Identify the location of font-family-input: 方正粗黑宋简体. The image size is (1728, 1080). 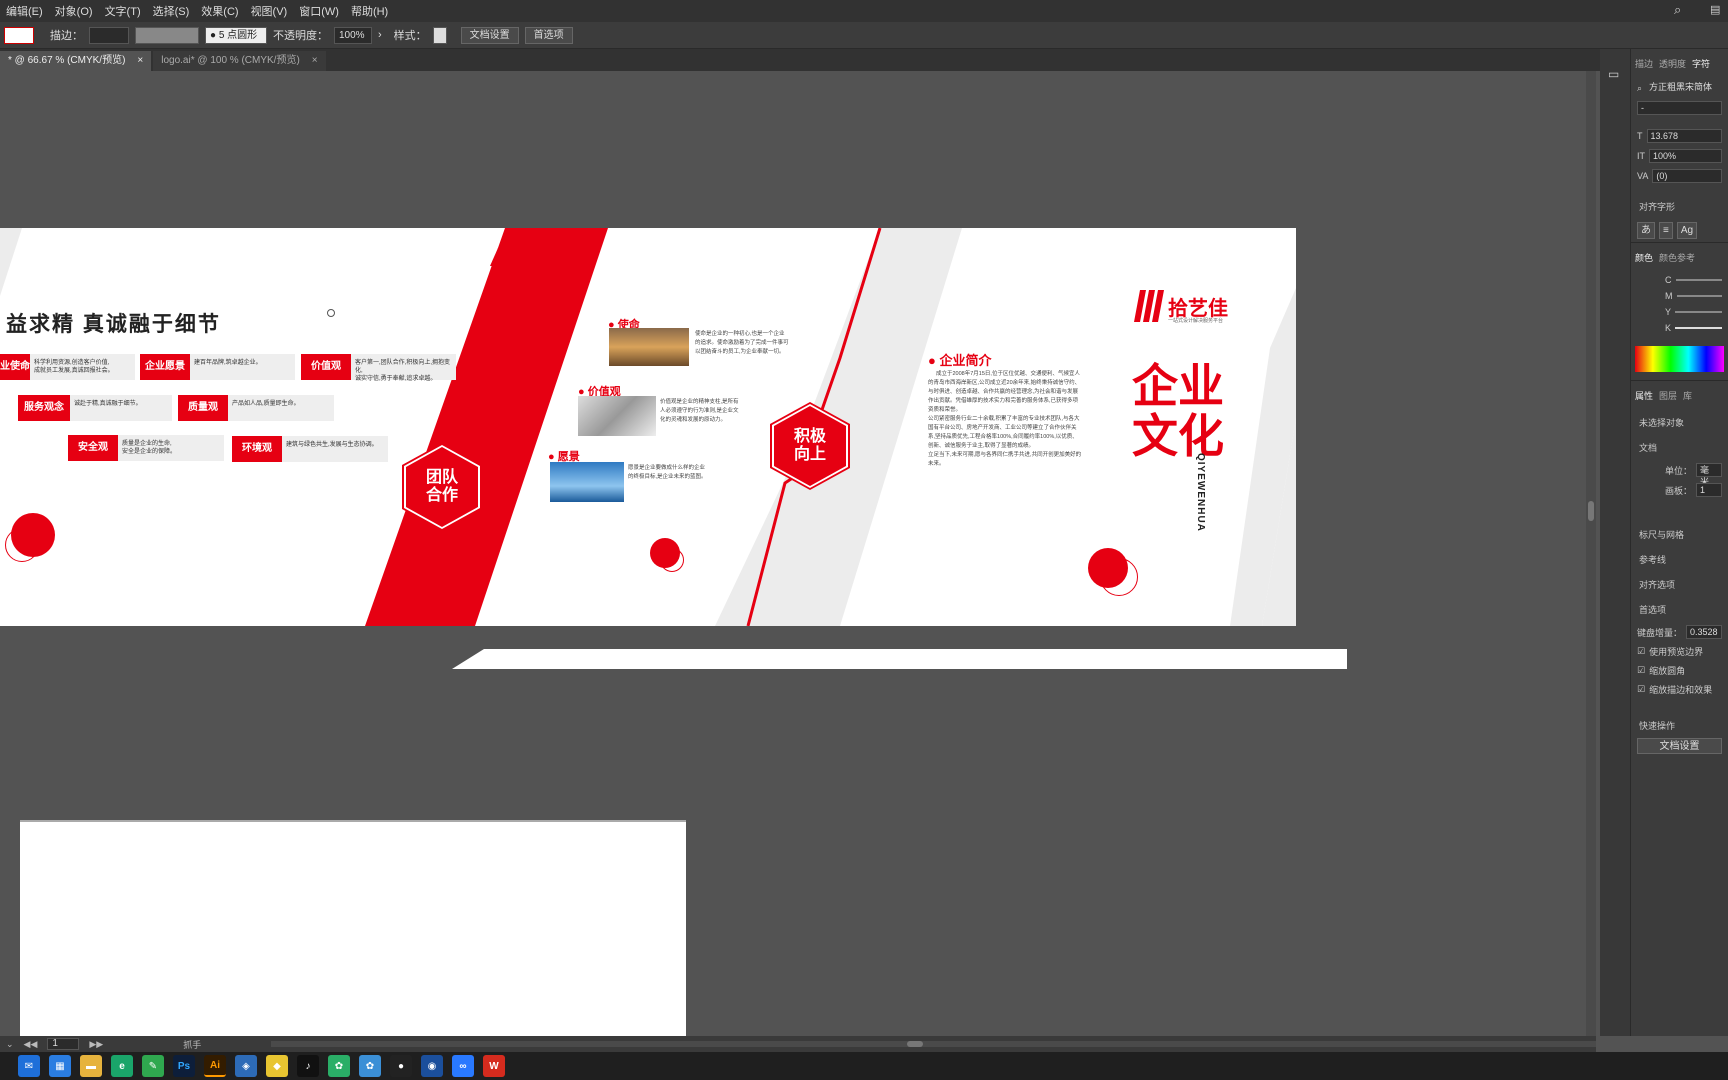
(1684, 88).